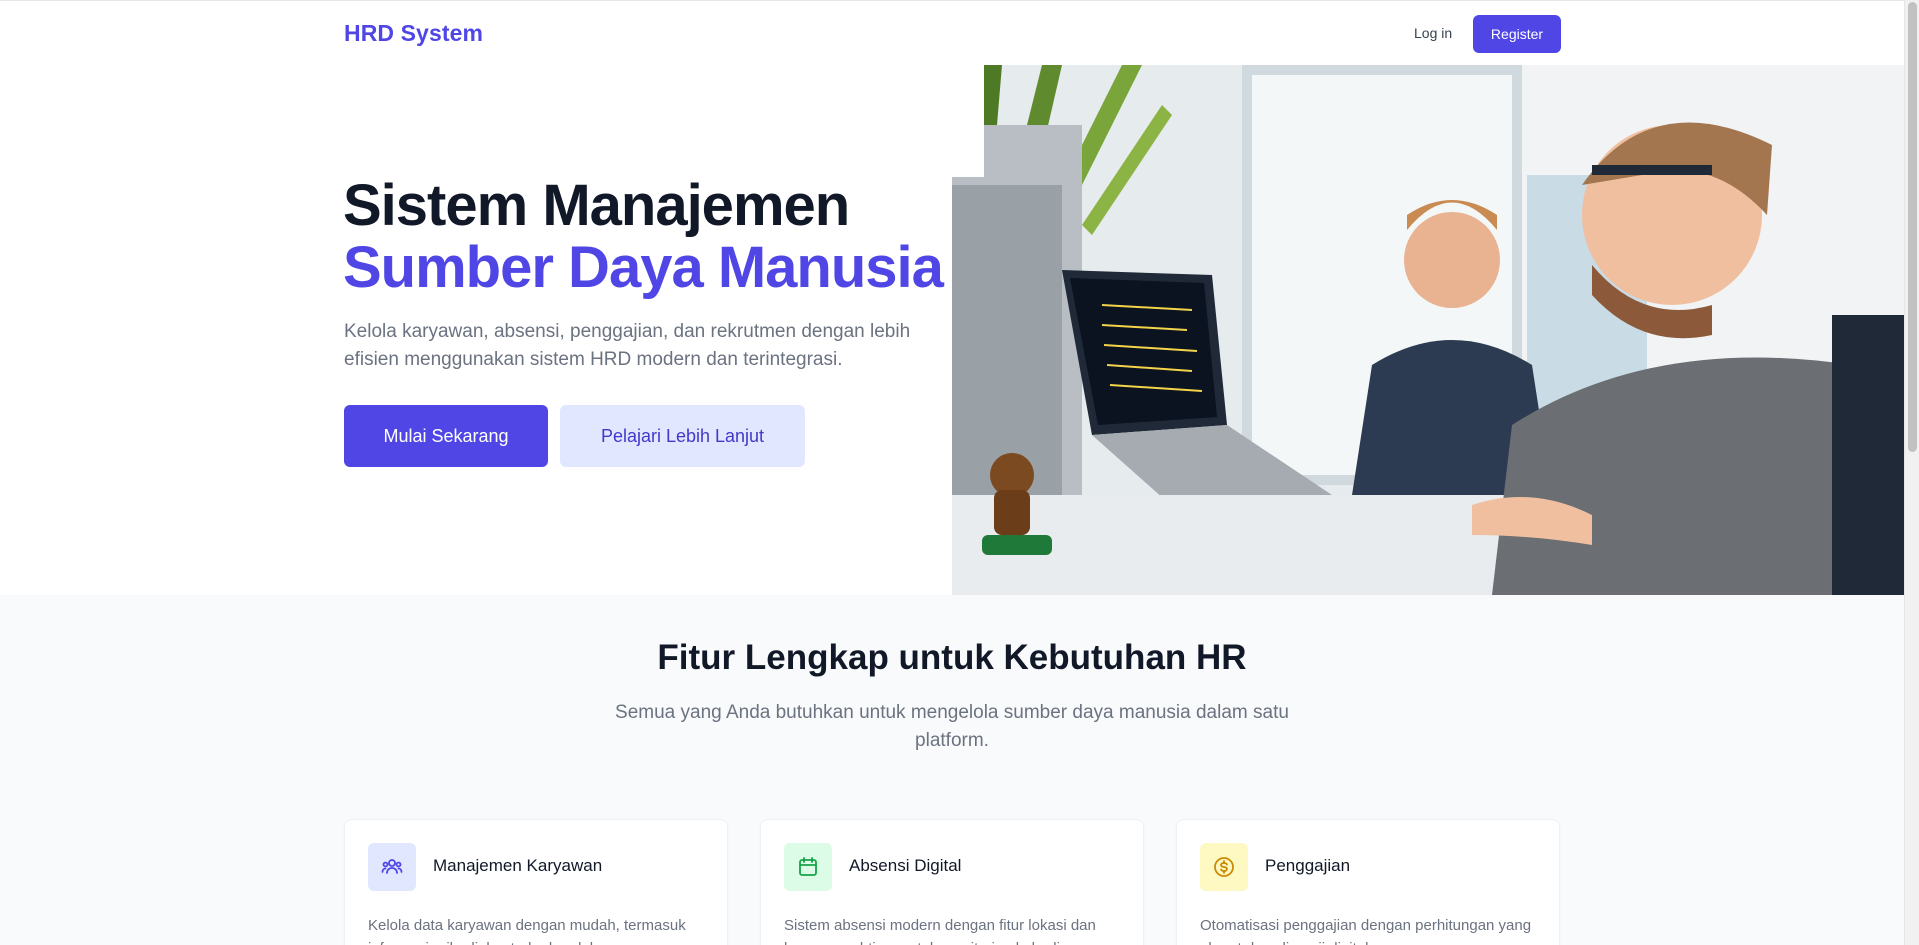 The image size is (1919, 945). I want to click on scrollbar-thumb, so click(1912, 227).